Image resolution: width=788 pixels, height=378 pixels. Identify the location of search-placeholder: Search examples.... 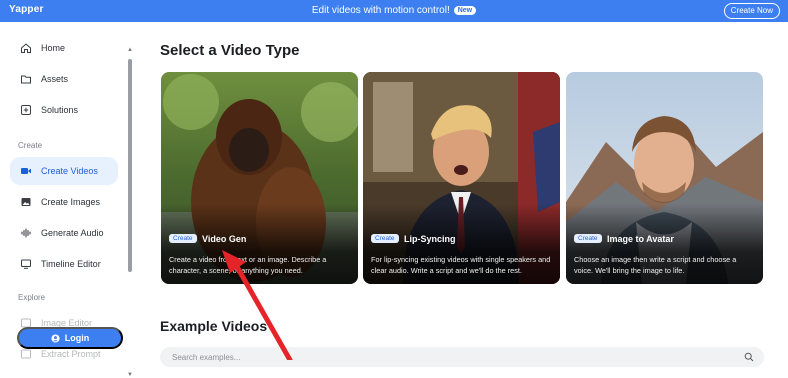
(206, 357).